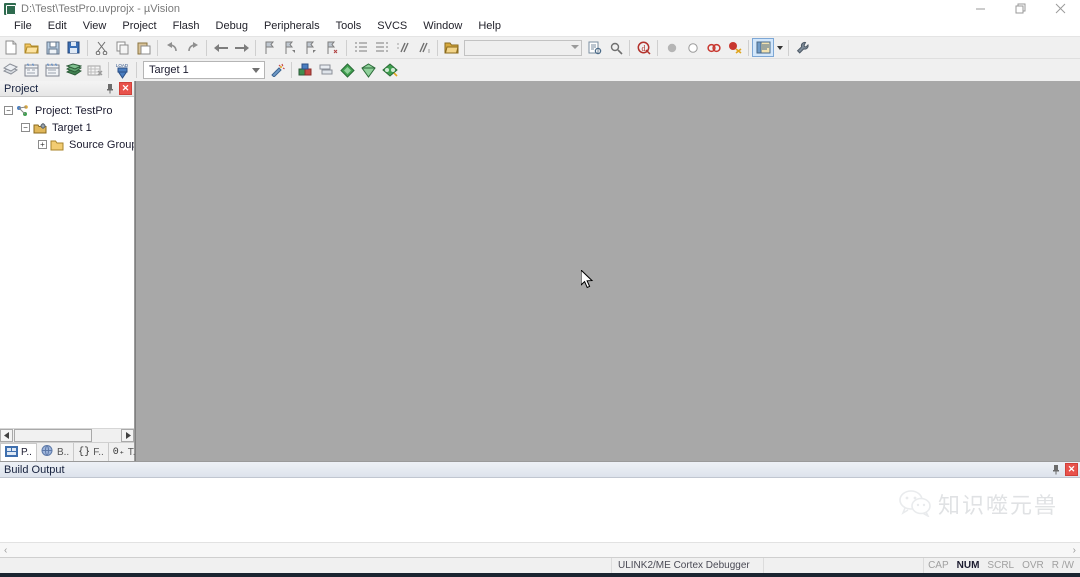 The image size is (1080, 577). I want to click on menu-help: Help, so click(489, 26).